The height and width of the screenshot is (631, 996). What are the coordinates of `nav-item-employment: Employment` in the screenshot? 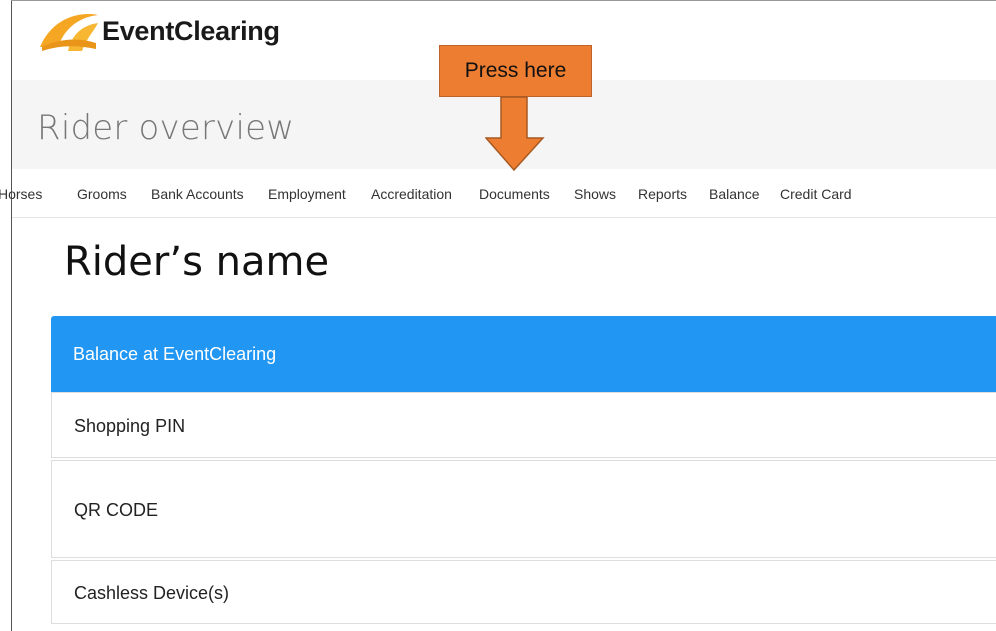 It's located at (307, 194).